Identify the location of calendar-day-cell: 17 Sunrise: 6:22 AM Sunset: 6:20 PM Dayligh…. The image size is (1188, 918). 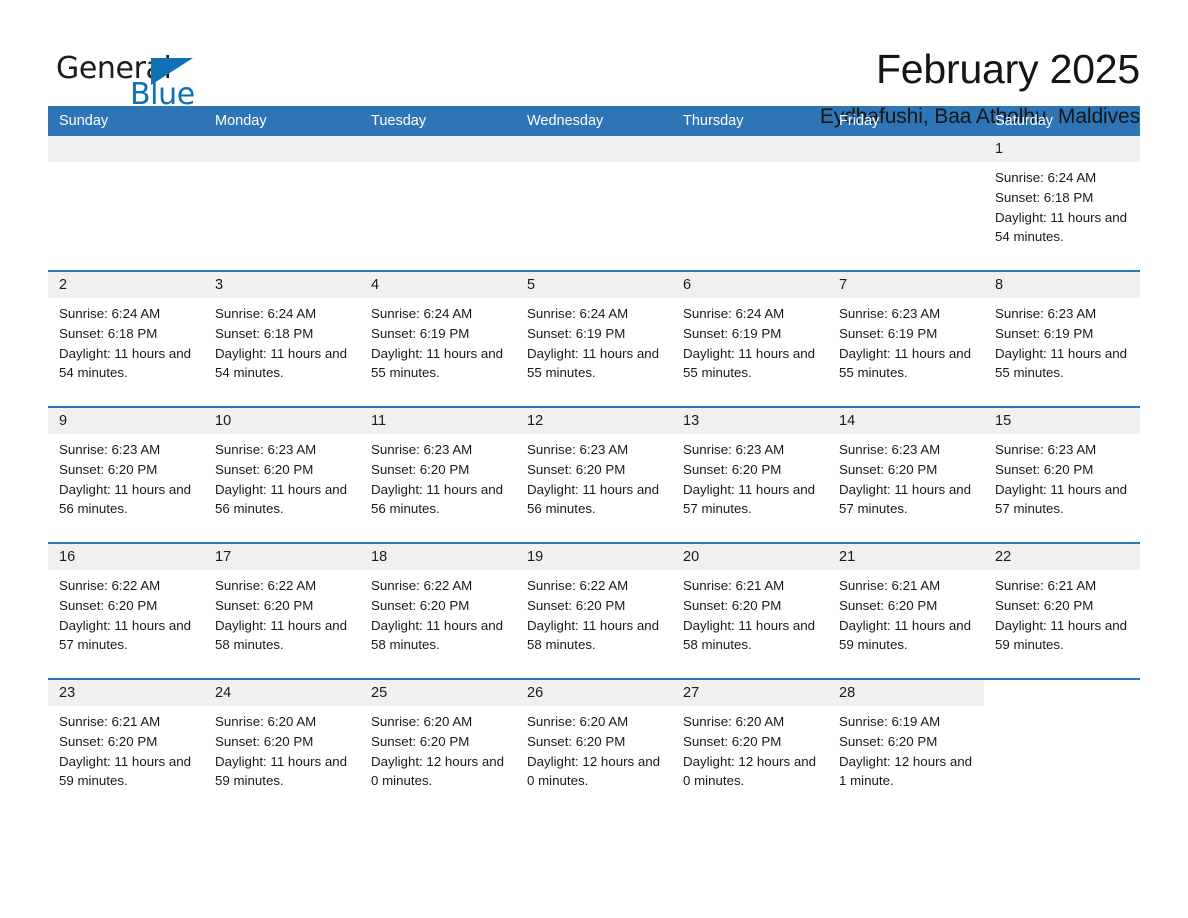
(282, 607).